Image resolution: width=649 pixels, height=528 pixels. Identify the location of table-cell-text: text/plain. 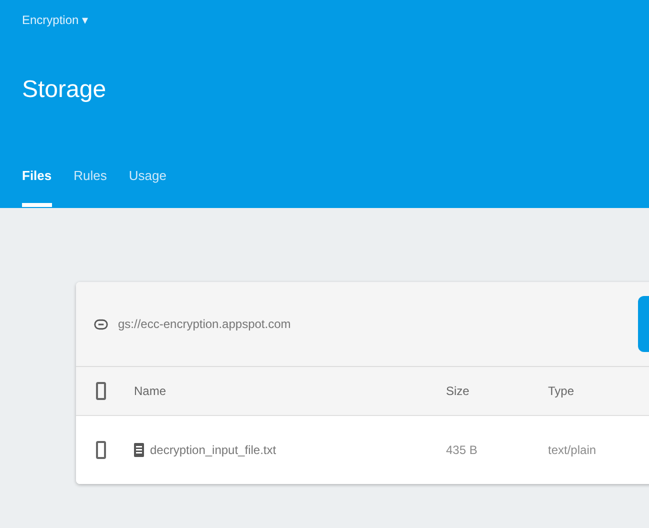
(573, 450).